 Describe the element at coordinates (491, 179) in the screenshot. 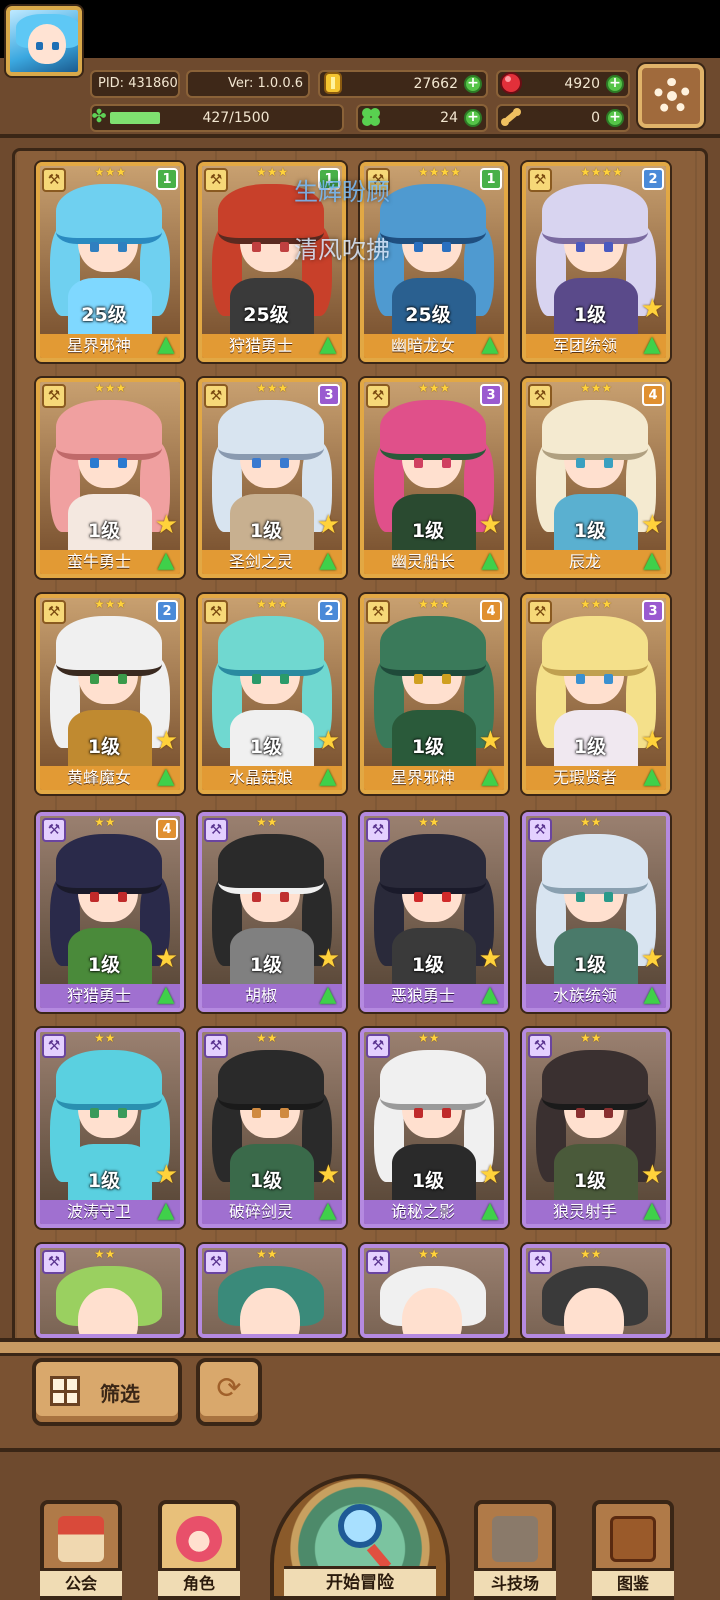

I see `rank-badge: 1` at that location.